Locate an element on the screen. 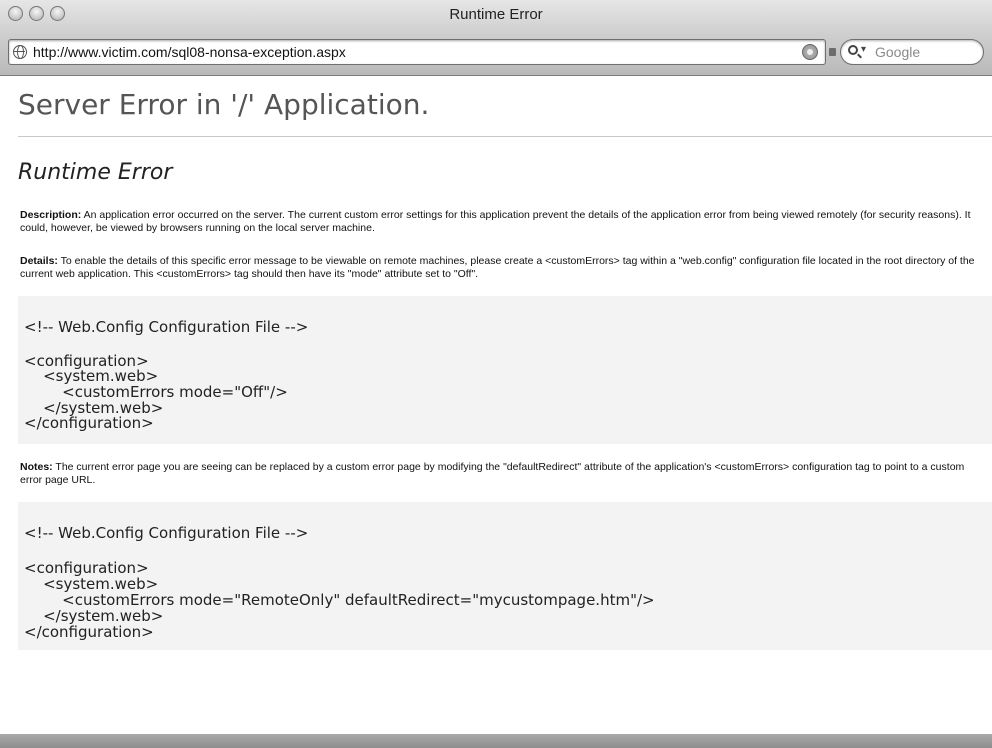  notes-label: Notes: is located at coordinates (36, 467).